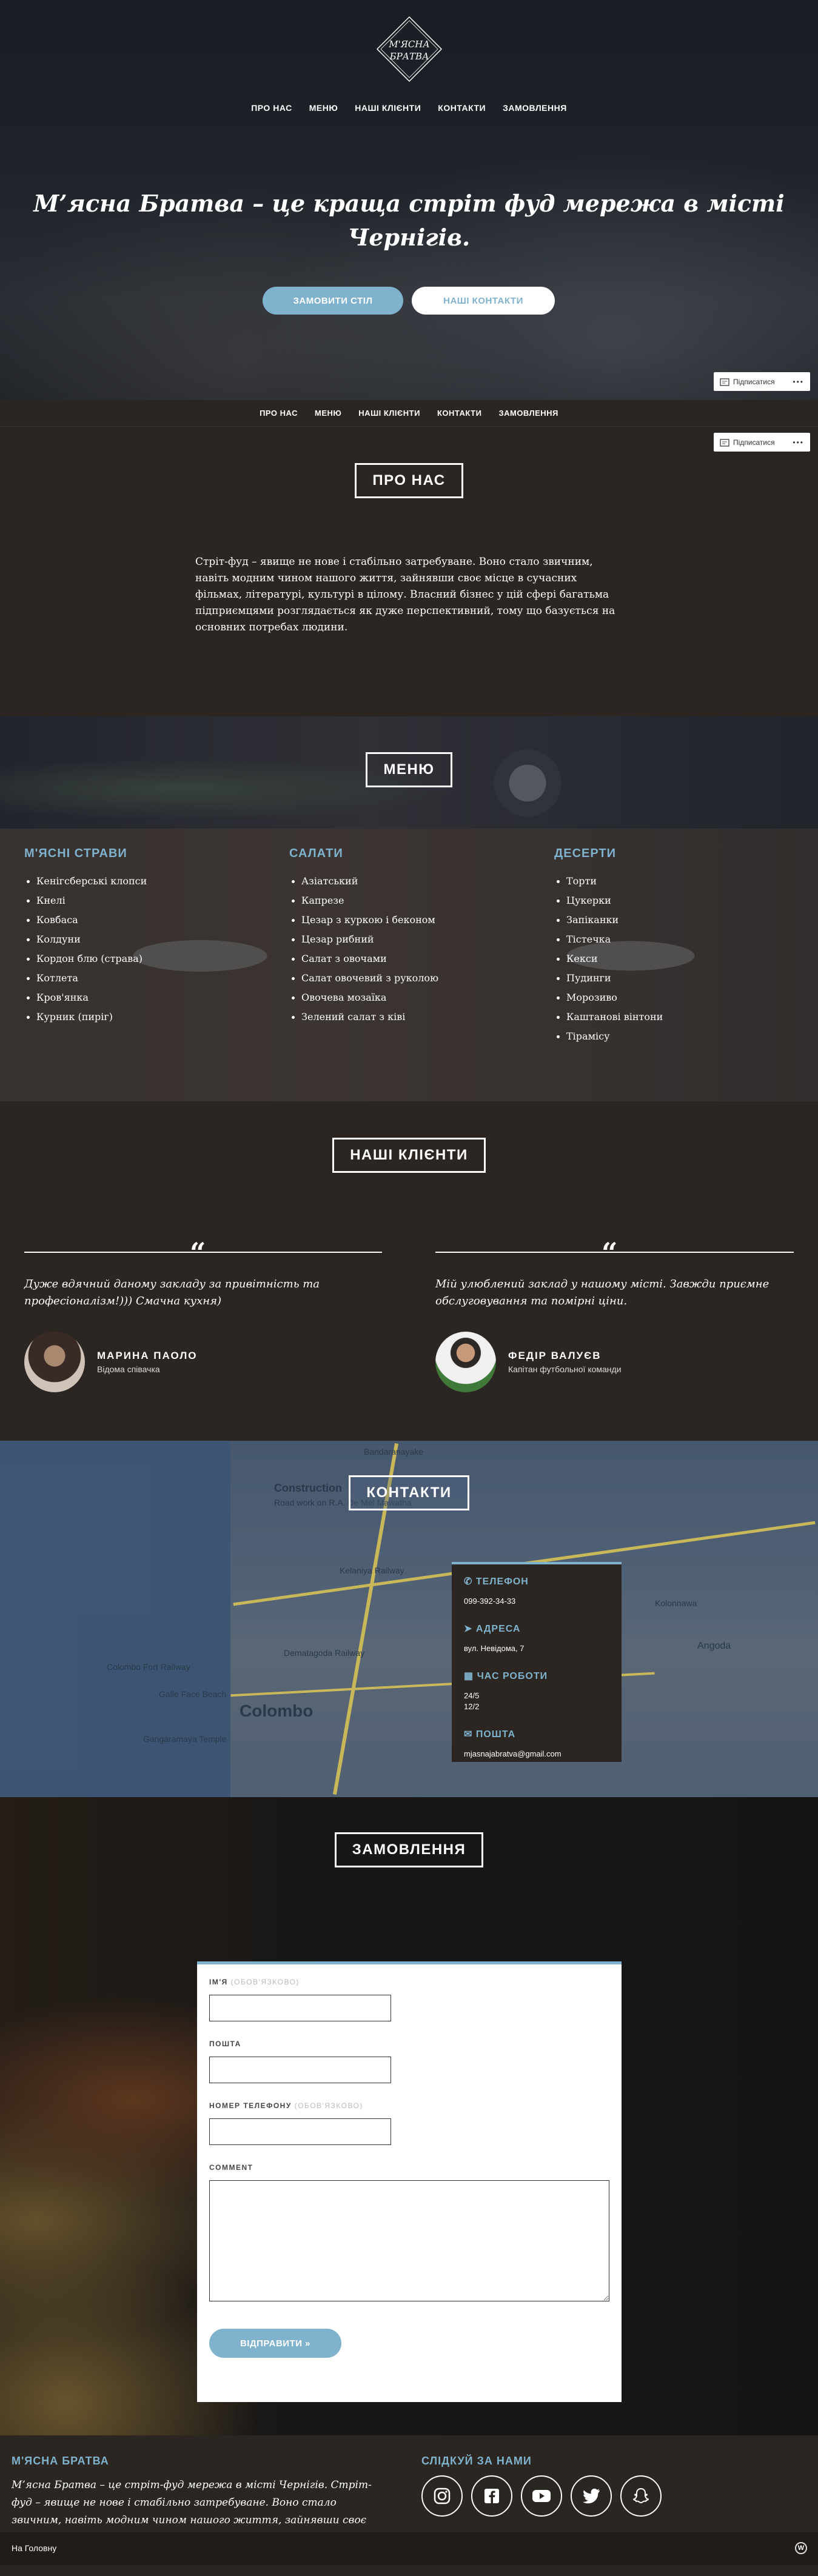 Image resolution: width=818 pixels, height=2576 pixels. What do you see at coordinates (389, 413) in the screenshot?
I see `subnav-item-clients: НАШІ КЛІЄНТИ` at bounding box center [389, 413].